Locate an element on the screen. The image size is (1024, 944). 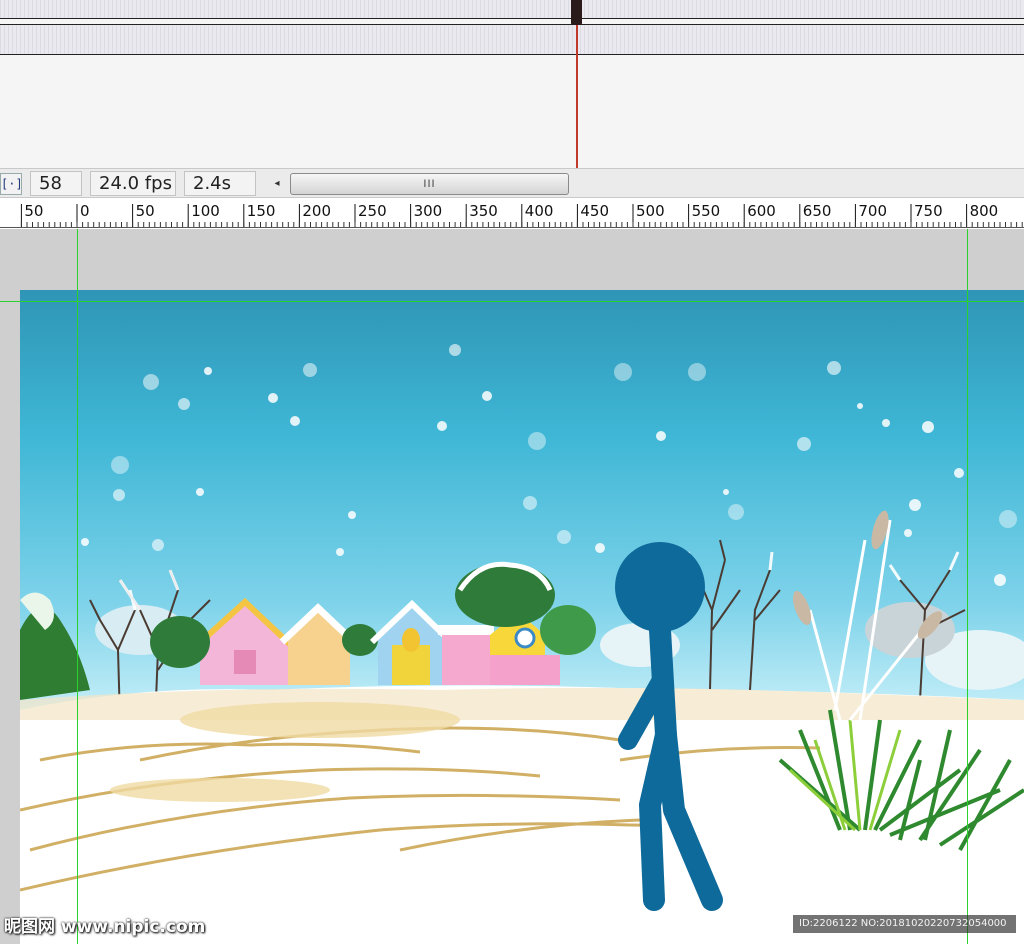
watermark-left: 昵图网 www.nipic.com is located at coordinates (105, 927).